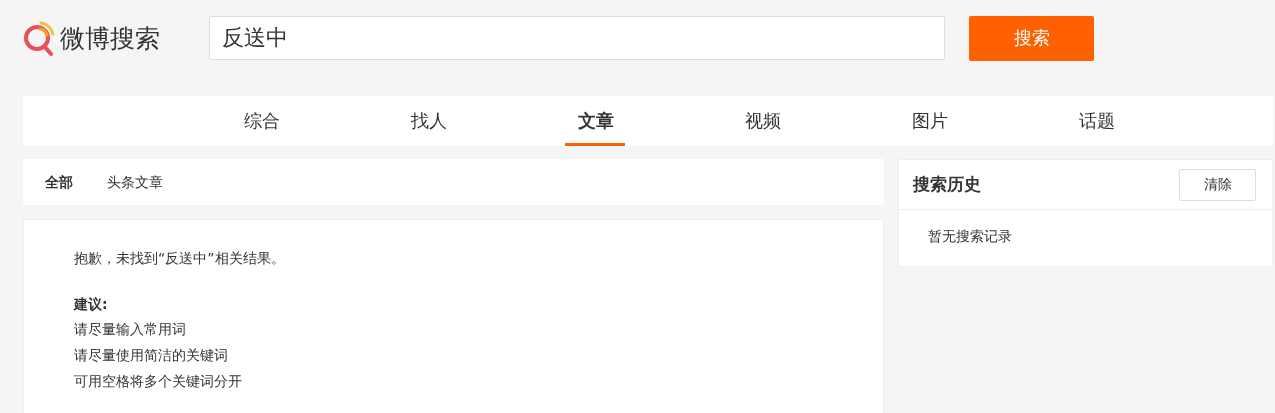 The width and height of the screenshot is (1275, 413). I want to click on suggestion-text: 请尽量使用简洁的关键词, so click(151, 355).